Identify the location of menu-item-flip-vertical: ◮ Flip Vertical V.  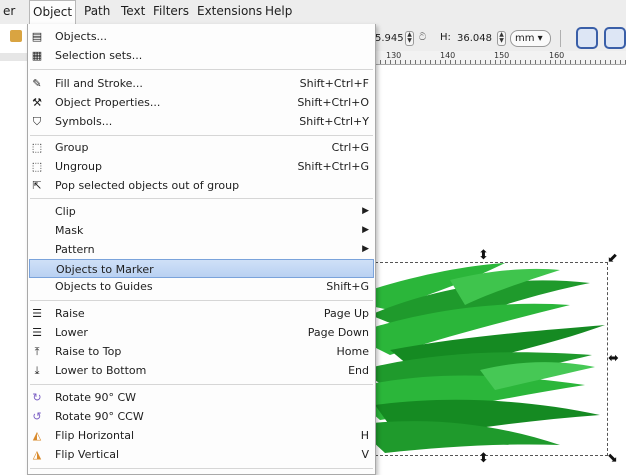
(201, 454).